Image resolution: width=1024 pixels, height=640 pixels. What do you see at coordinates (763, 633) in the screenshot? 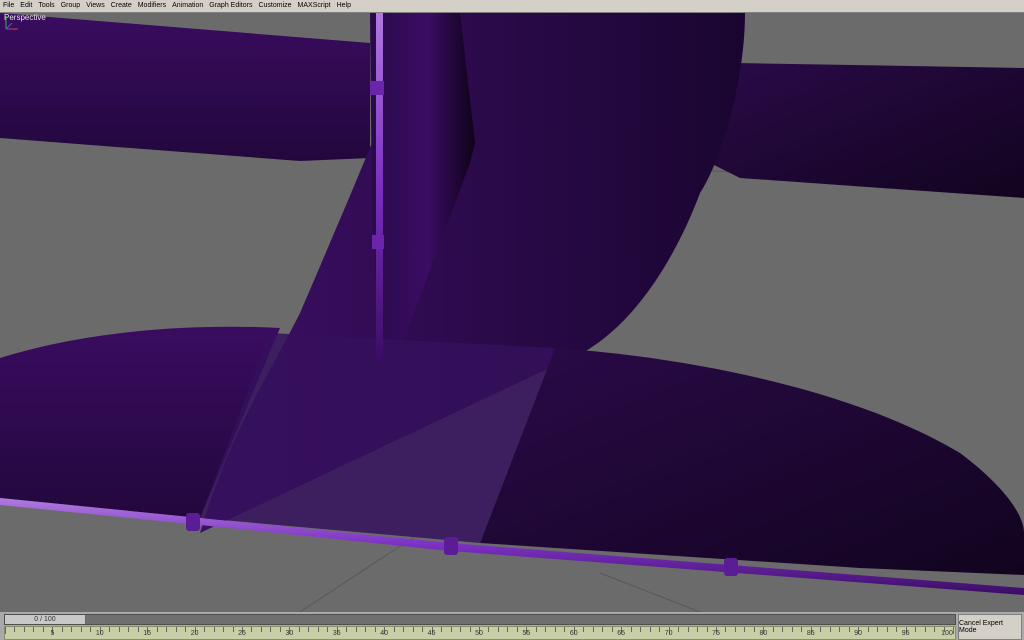
I see `track-label: 80` at bounding box center [763, 633].